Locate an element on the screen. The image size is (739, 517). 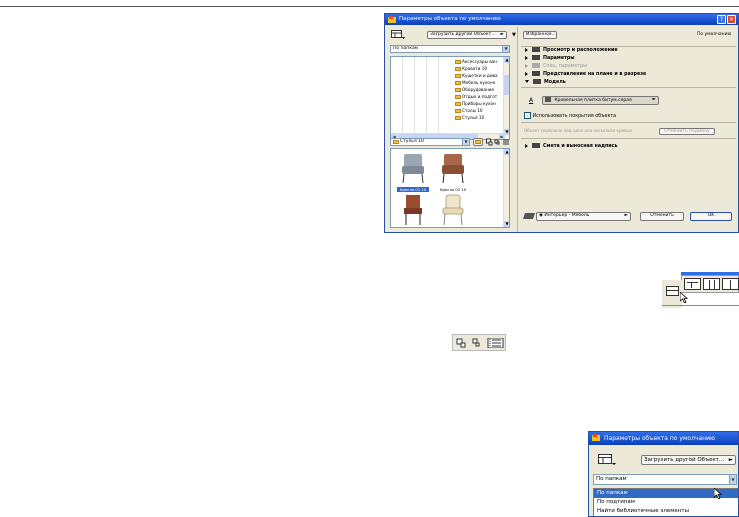
preview-vertical-scrollbar: ▲ ▼ is located at coordinates (506, 188).